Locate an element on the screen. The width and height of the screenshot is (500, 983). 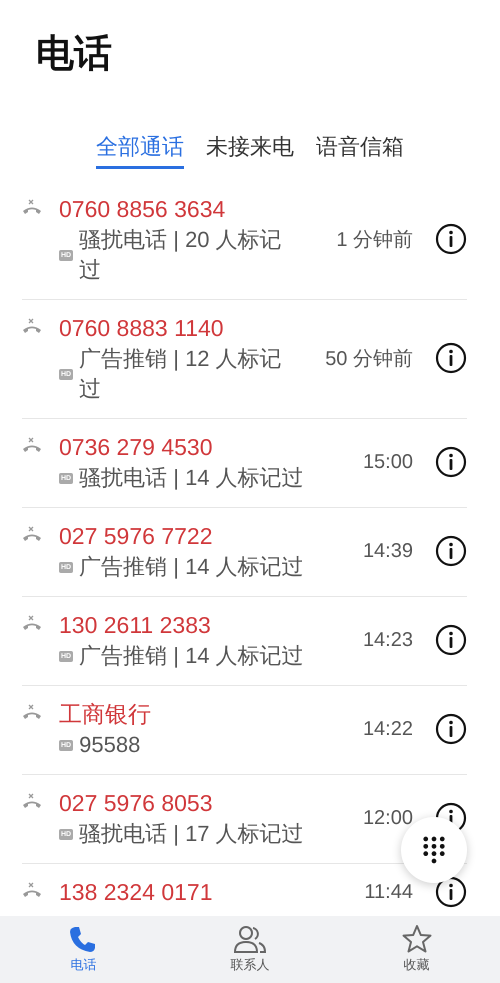
call-detail: 骚扰电话 | 14 人标记过 is located at coordinates (191, 478).